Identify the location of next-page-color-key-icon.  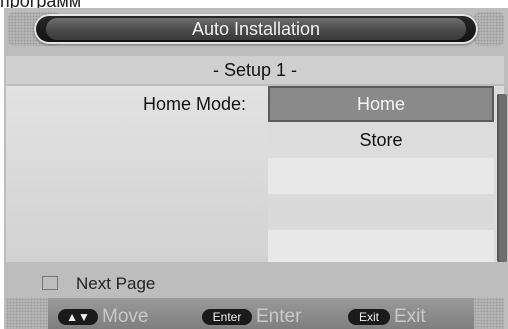
(50, 283).